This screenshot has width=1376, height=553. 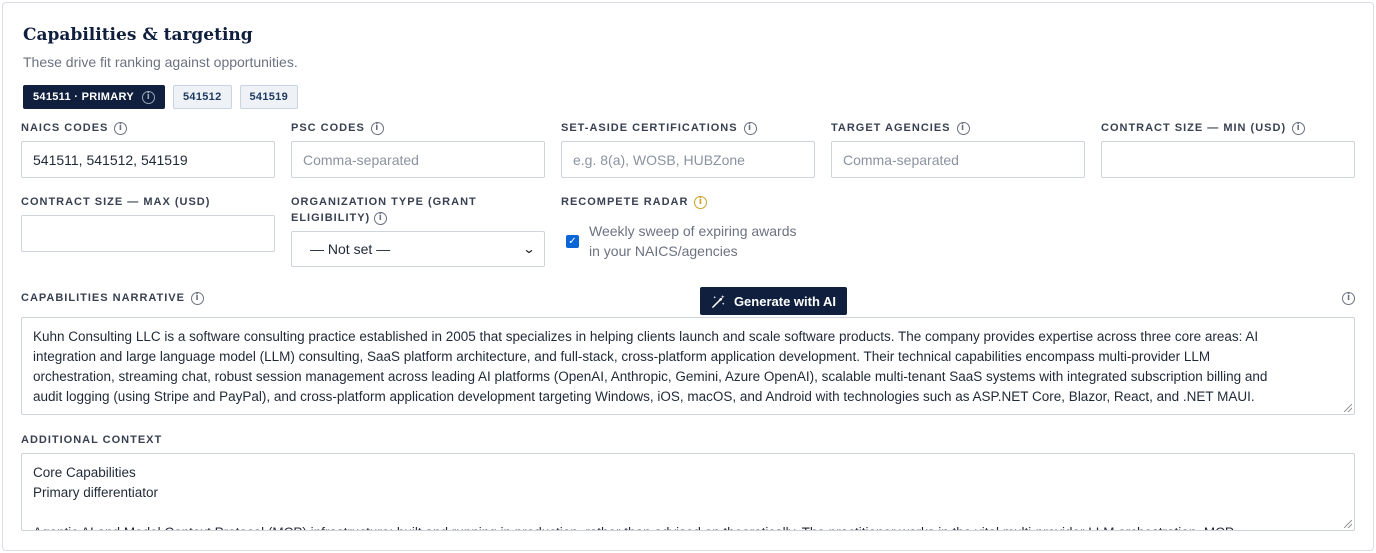 What do you see at coordinates (418, 210) in the screenshot?
I see `org-type-field: ORGANIZATION TYPE (GRANT ELIGIBILITY) i` at bounding box center [418, 210].